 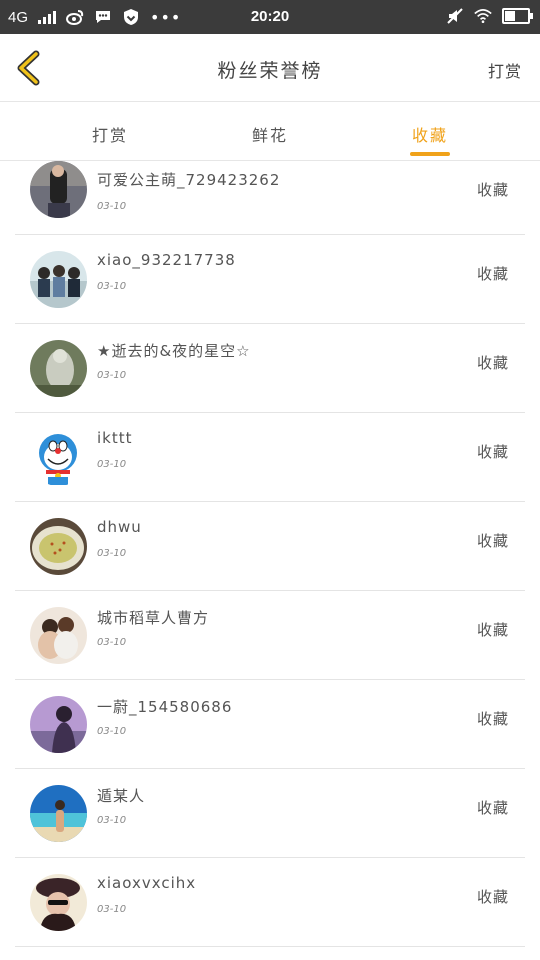 What do you see at coordinates (110, 134) in the screenshot?
I see `tab-tips: 打赏` at bounding box center [110, 134].